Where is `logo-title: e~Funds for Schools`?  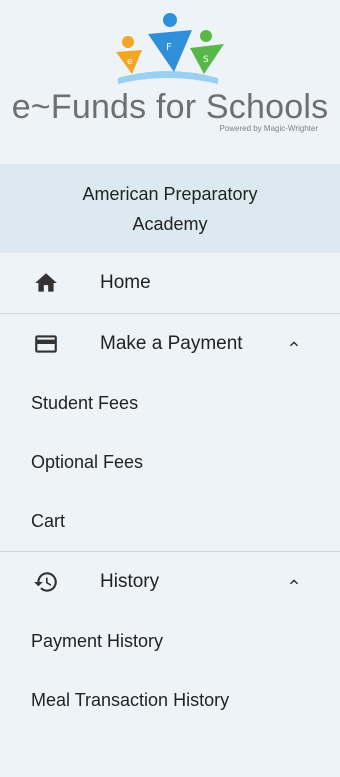 logo-title: e~Funds for Schools is located at coordinates (170, 107).